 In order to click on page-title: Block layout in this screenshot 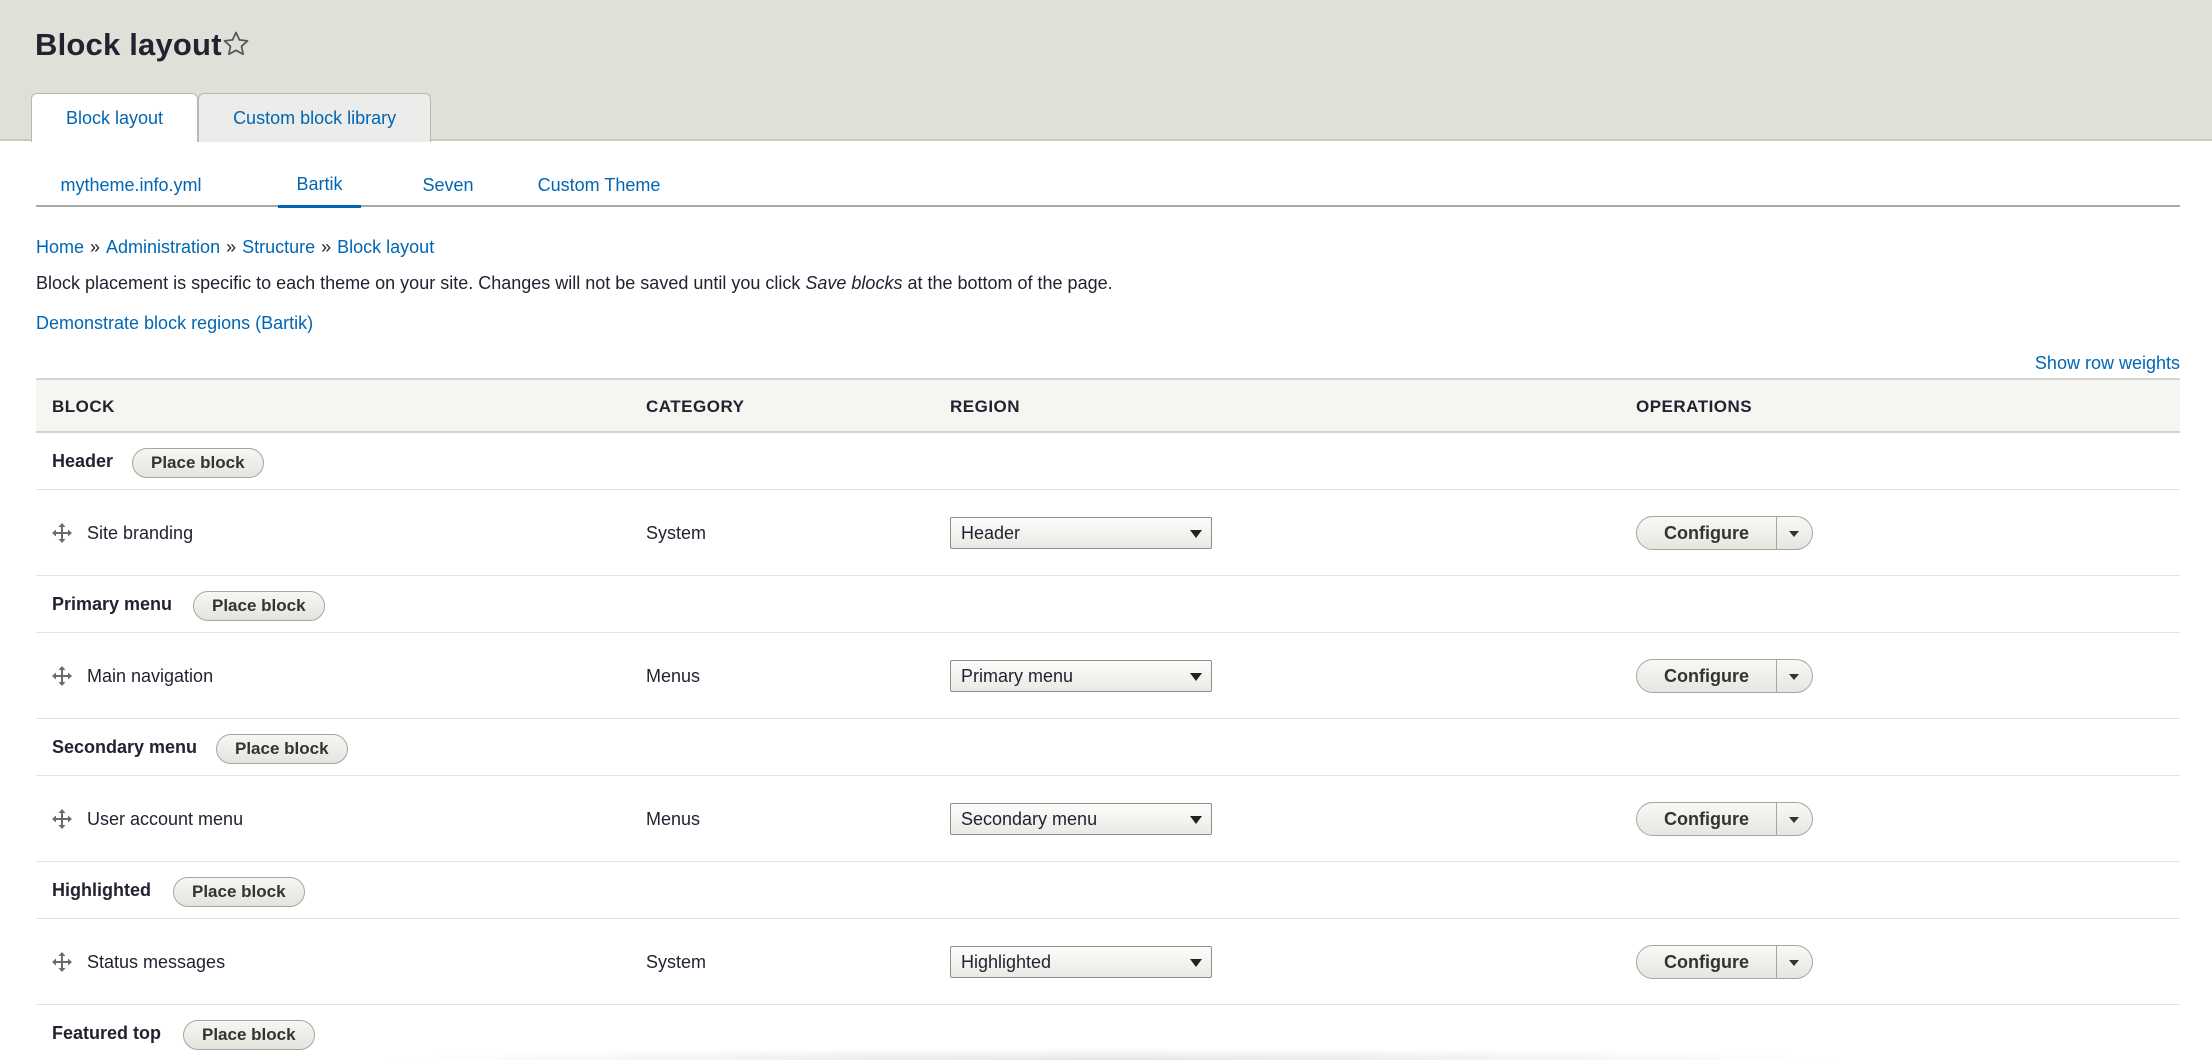, I will do `click(128, 44)`.